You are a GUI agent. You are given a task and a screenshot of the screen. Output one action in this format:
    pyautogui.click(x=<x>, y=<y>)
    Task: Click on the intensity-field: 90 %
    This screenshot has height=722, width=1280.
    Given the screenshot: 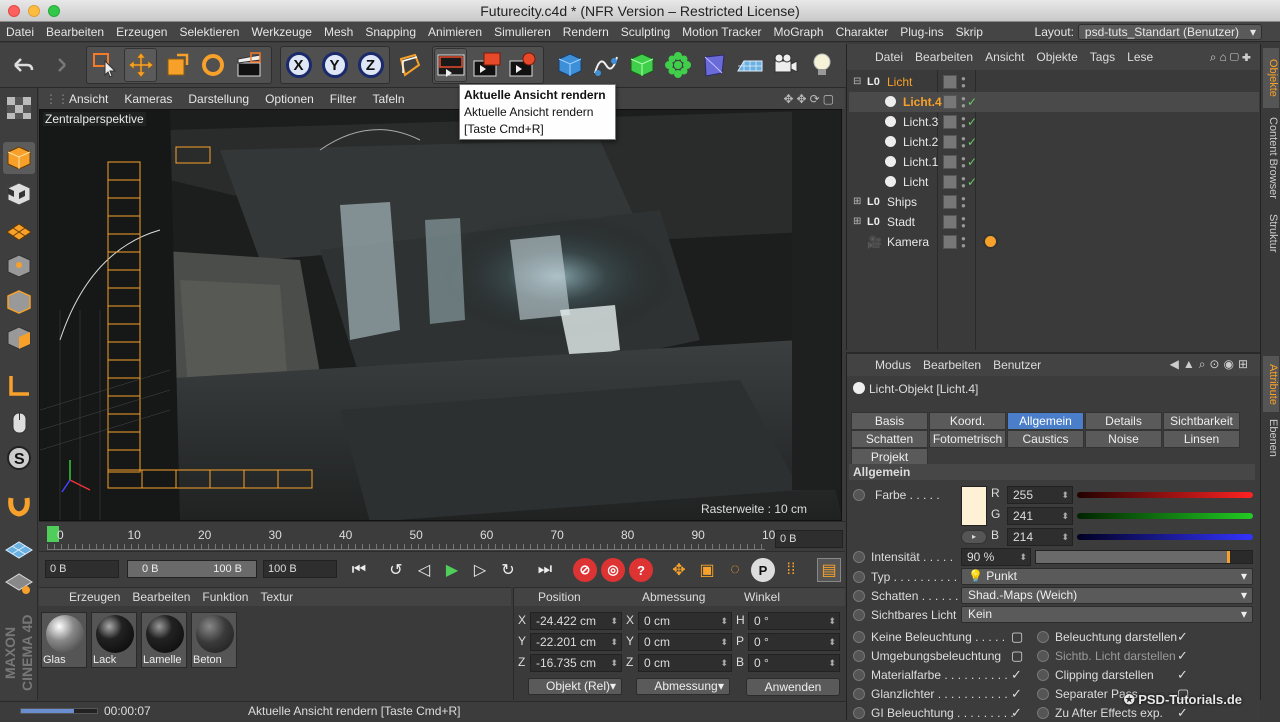 What is the action you would take?
    pyautogui.click(x=996, y=557)
    